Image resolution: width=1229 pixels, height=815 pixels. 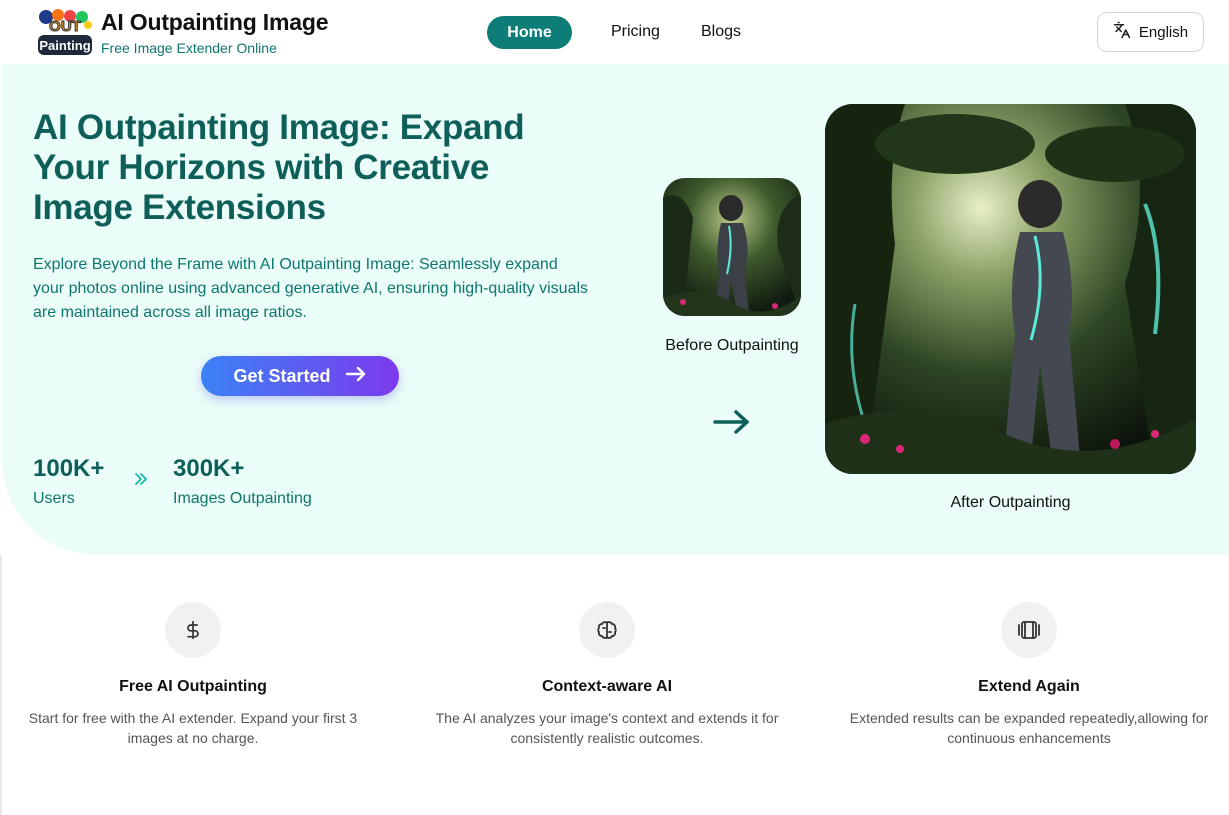 What do you see at coordinates (65, 26) in the screenshot?
I see `svg-text: OUT` at bounding box center [65, 26].